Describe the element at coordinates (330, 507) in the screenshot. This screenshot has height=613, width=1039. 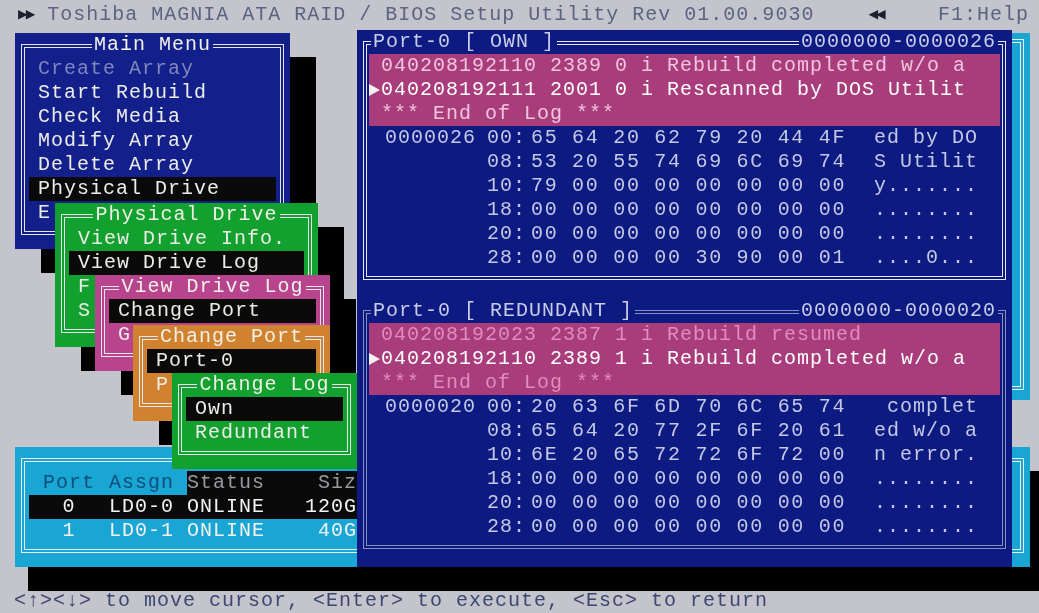
I see `table-cell-text: 120G` at that location.